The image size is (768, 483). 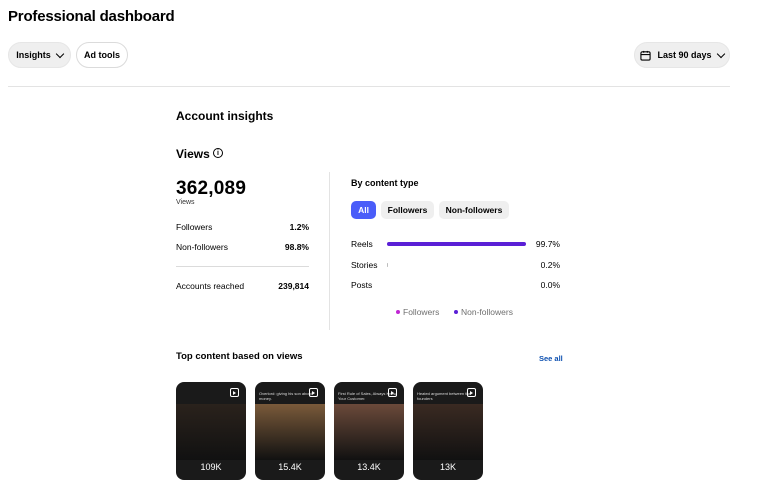 What do you see at coordinates (364, 265) in the screenshot?
I see `stories-label: Stories` at bounding box center [364, 265].